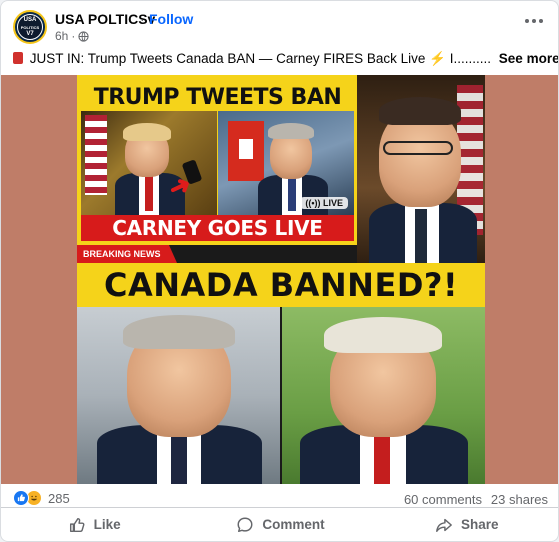 The height and width of the screenshot is (542, 559). Describe the element at coordinates (418, 148) in the screenshot. I see `glasses-graphic` at that location.